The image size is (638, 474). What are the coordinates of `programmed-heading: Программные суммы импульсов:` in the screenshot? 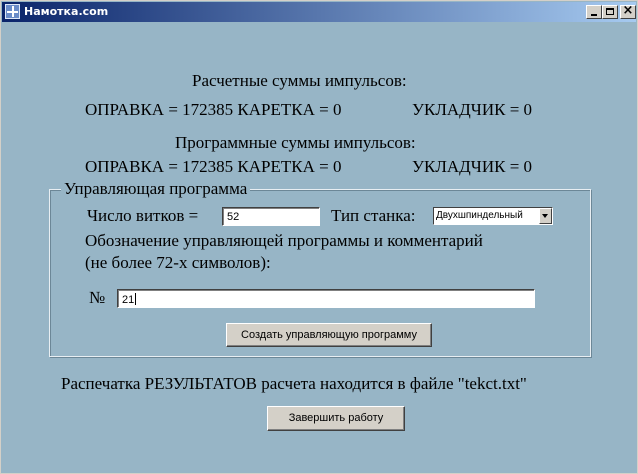 It's located at (295, 142).